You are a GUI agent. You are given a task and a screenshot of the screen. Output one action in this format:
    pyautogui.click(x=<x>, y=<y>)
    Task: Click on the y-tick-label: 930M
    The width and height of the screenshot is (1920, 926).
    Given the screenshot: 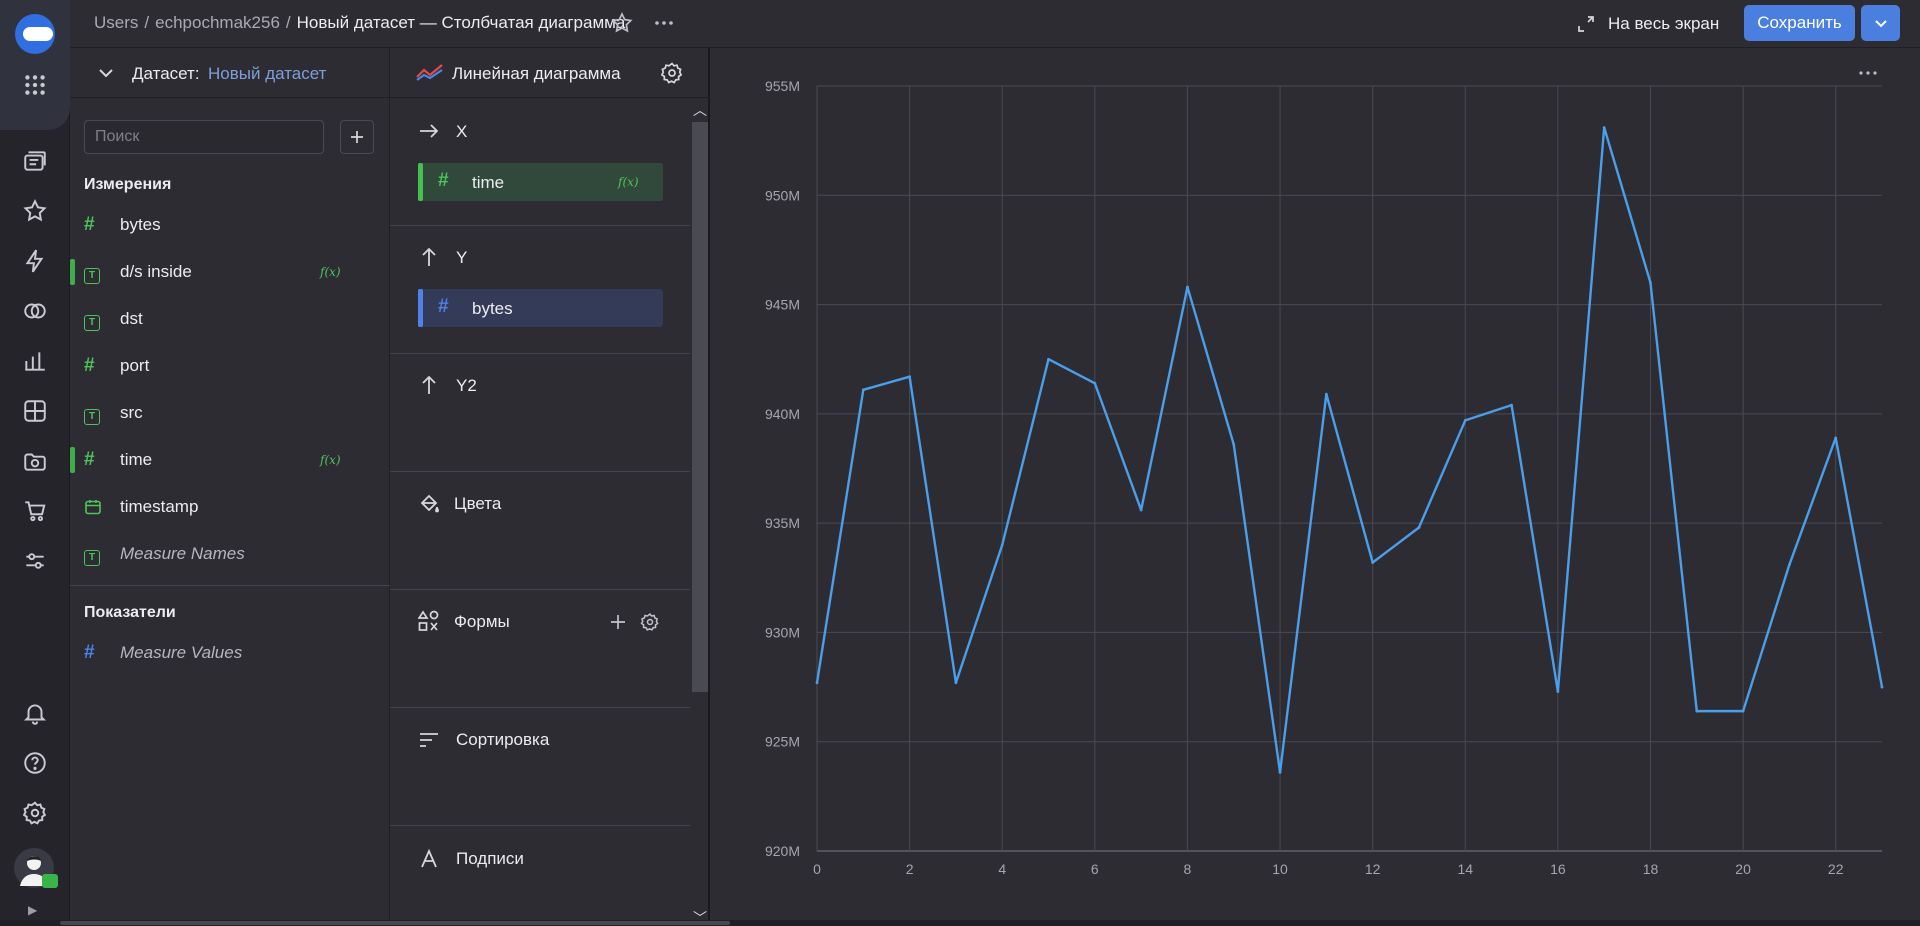 What is the action you would take?
    pyautogui.click(x=782, y=632)
    